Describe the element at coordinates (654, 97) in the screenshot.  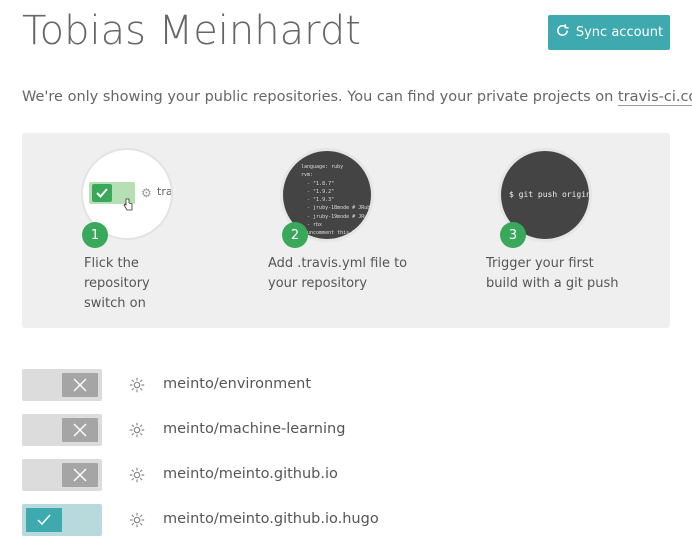
I see `travis-ci-com-link: travis-ci.com` at that location.